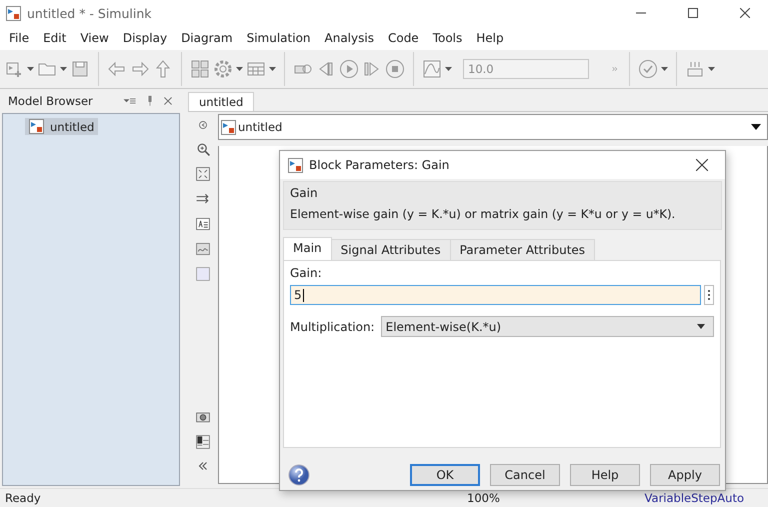 The image size is (768, 507). I want to click on group-title: Gain, so click(304, 193).